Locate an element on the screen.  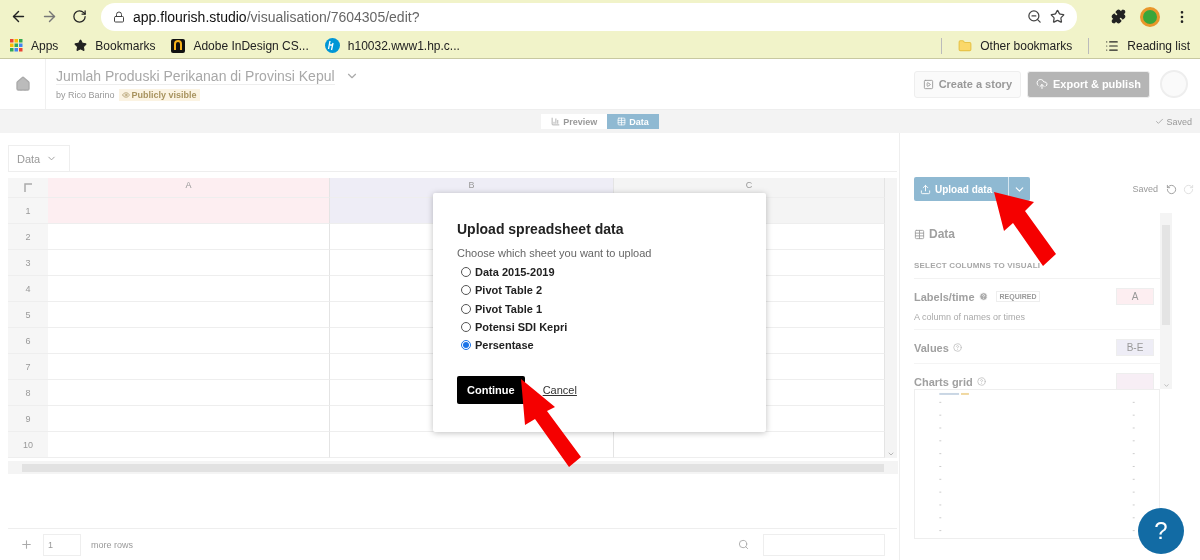
binding-label: Charts grid is located at coordinates (943, 381).